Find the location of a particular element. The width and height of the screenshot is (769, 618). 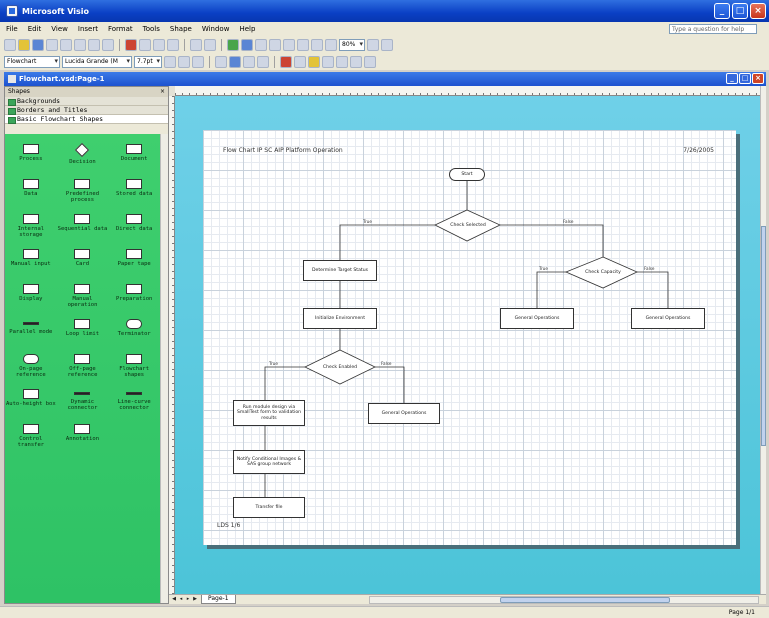

line-pattern-icon is located at coordinates (342, 61).